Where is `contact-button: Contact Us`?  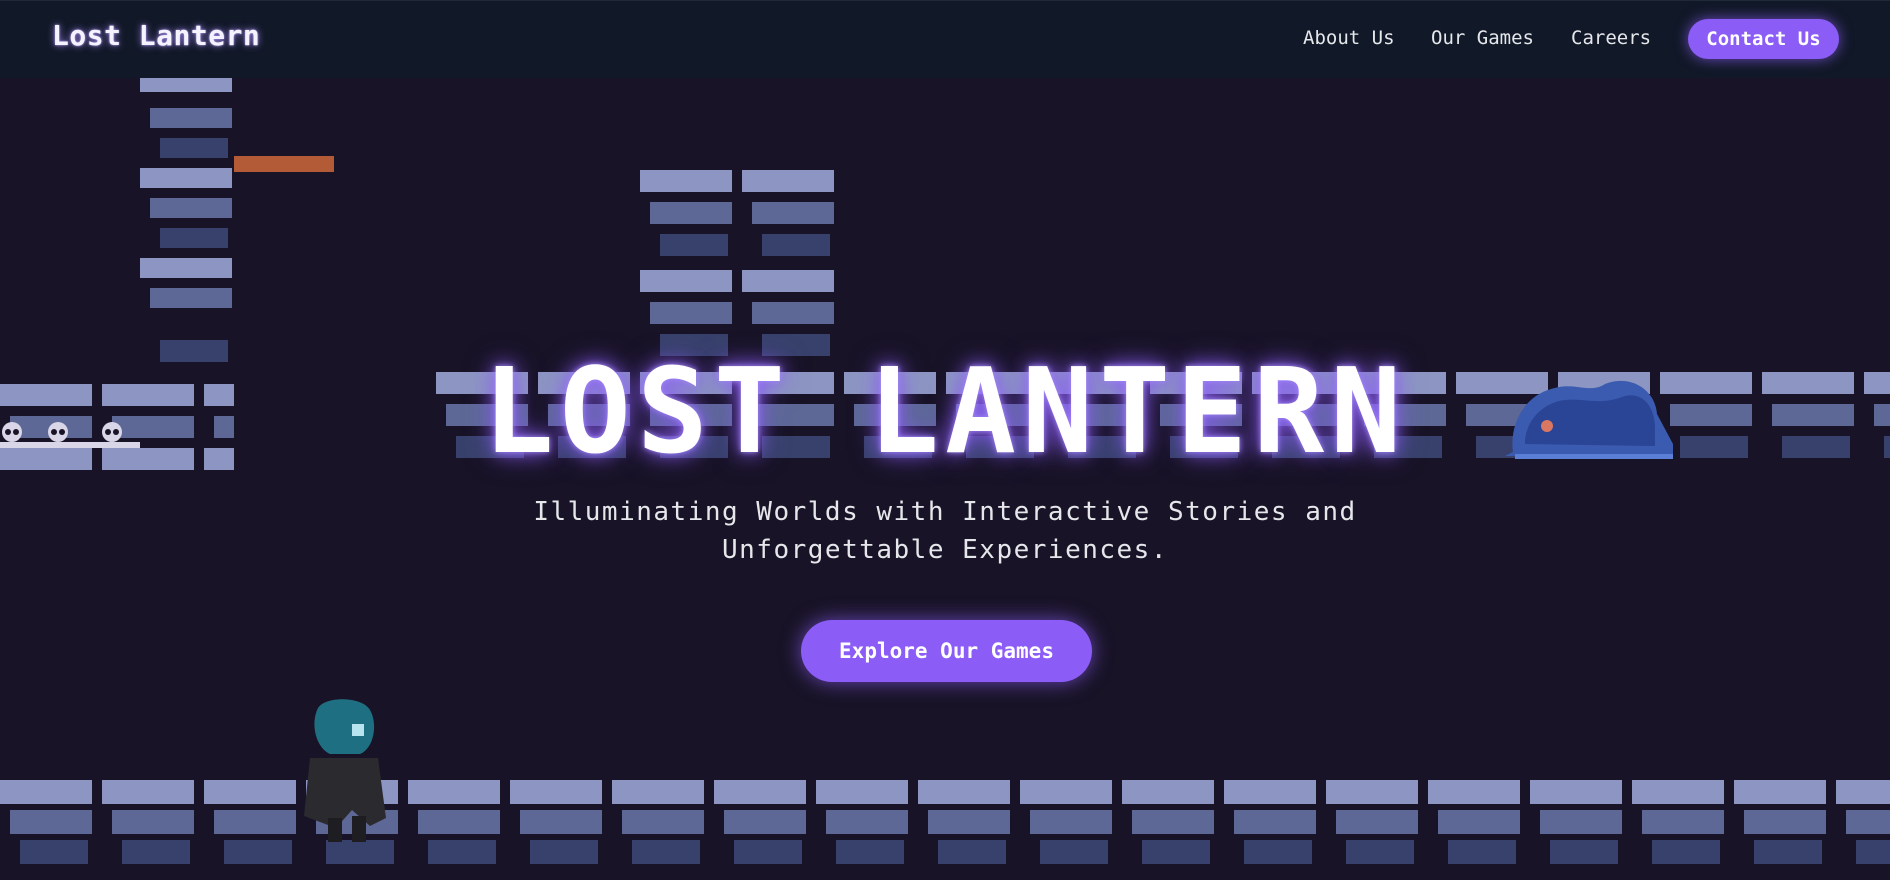
contact-button: Contact Us is located at coordinates (1763, 39).